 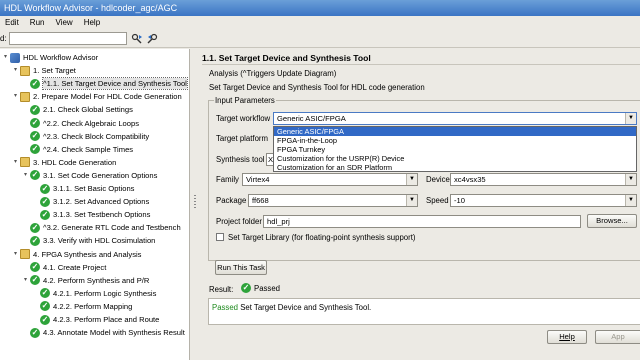 What do you see at coordinates (80, 123) in the screenshot?
I see `tree-item: ✓ ^2.2. Check Algebraic Loops` at bounding box center [80, 123].